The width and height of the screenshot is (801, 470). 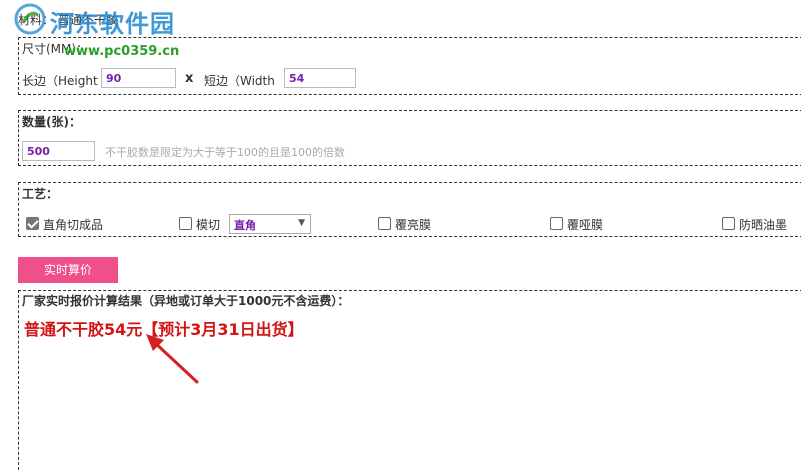 I want to click on gloss-laminate-checkbox, so click(x=384, y=223).